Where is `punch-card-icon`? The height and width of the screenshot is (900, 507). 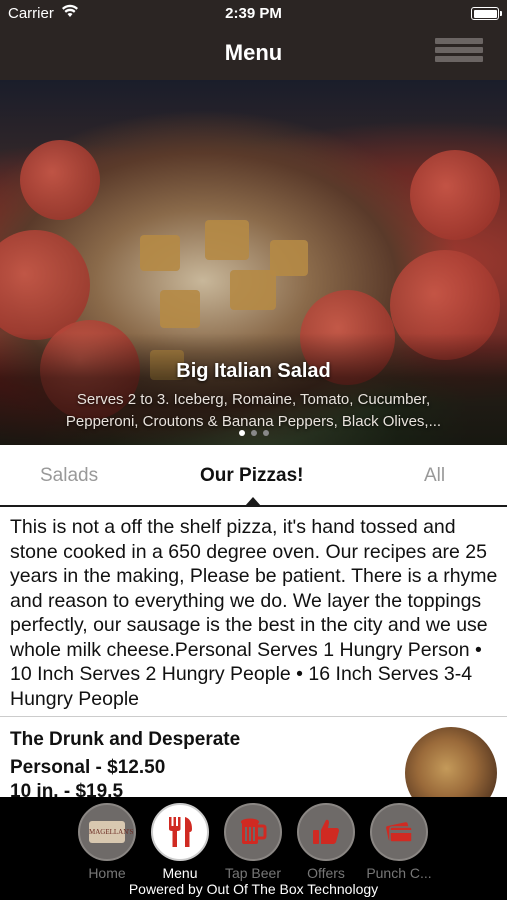
punch-card-icon is located at coordinates (399, 832).